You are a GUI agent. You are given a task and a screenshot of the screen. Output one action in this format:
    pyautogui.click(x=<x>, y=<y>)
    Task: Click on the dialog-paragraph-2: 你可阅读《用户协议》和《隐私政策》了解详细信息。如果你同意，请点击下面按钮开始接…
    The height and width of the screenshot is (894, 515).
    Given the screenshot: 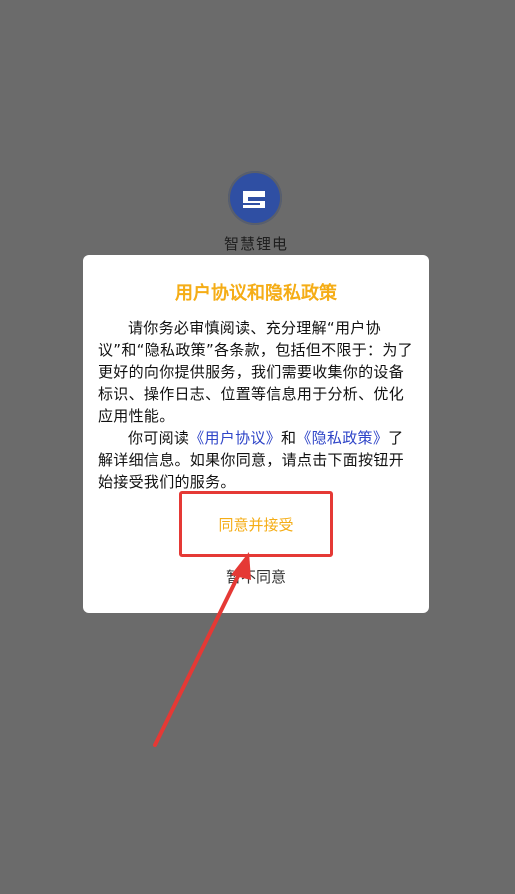 What is the action you would take?
    pyautogui.click(x=256, y=460)
    